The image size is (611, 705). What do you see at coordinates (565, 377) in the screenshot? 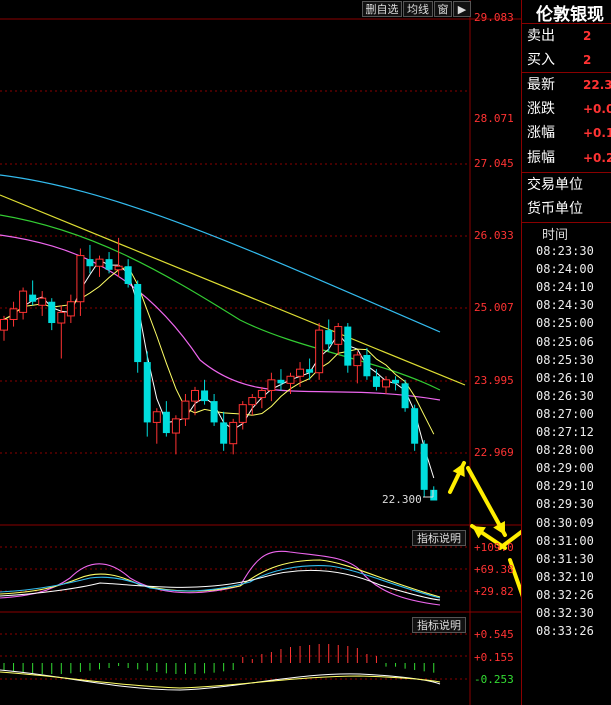
I see `tick-time-item: 08:26:10` at bounding box center [565, 377].